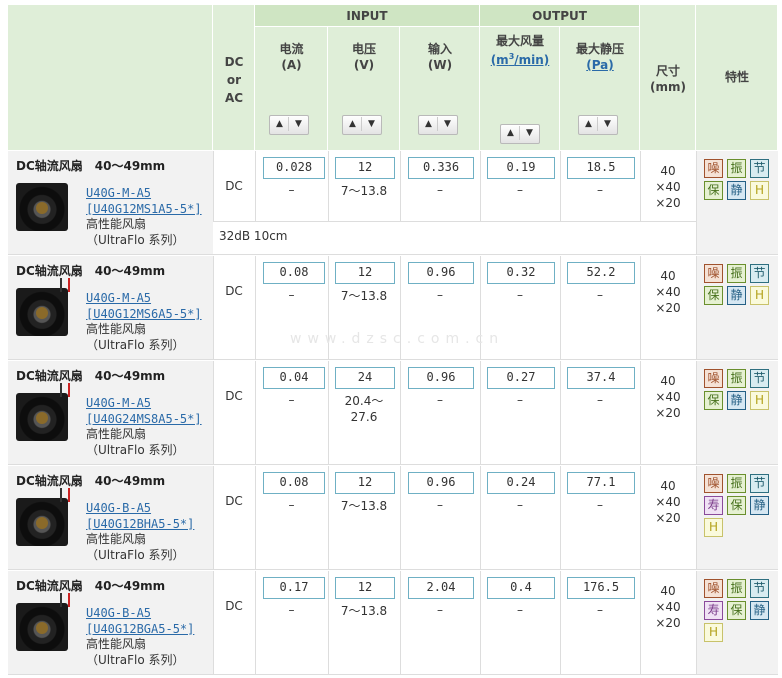 Image resolution: width=782 pixels, height=678 pixels. I want to click on size-unit: (mm), so click(668, 87).